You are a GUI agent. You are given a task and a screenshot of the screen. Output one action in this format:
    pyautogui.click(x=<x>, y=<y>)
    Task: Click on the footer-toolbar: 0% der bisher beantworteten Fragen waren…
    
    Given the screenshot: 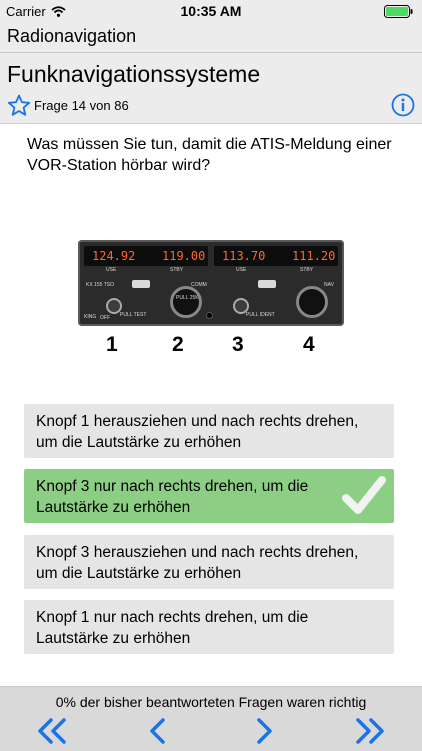 What is the action you would take?
    pyautogui.click(x=211, y=718)
    